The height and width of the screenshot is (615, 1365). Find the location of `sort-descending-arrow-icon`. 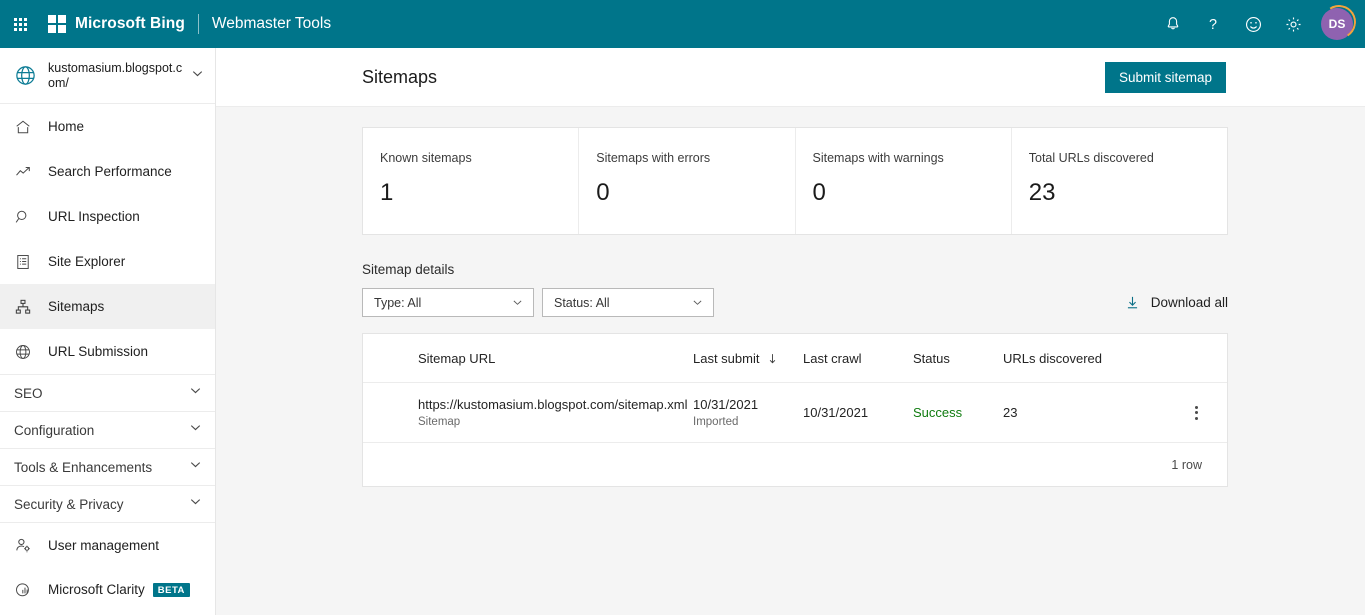

sort-descending-arrow-icon is located at coordinates (772, 358).